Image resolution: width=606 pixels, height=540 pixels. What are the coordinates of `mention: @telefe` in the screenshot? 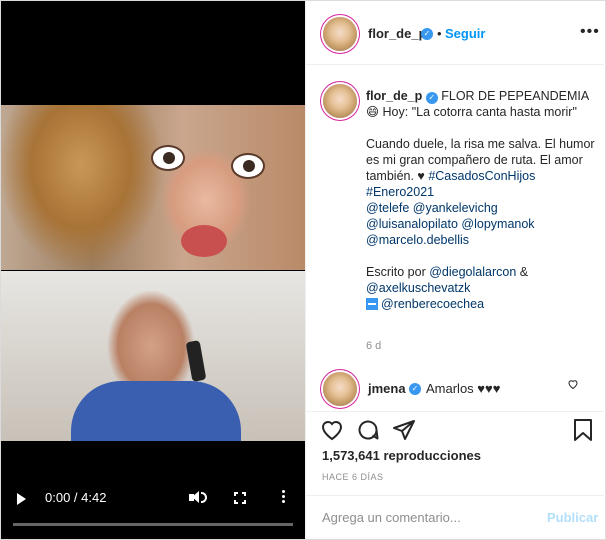 It's located at (387, 208).